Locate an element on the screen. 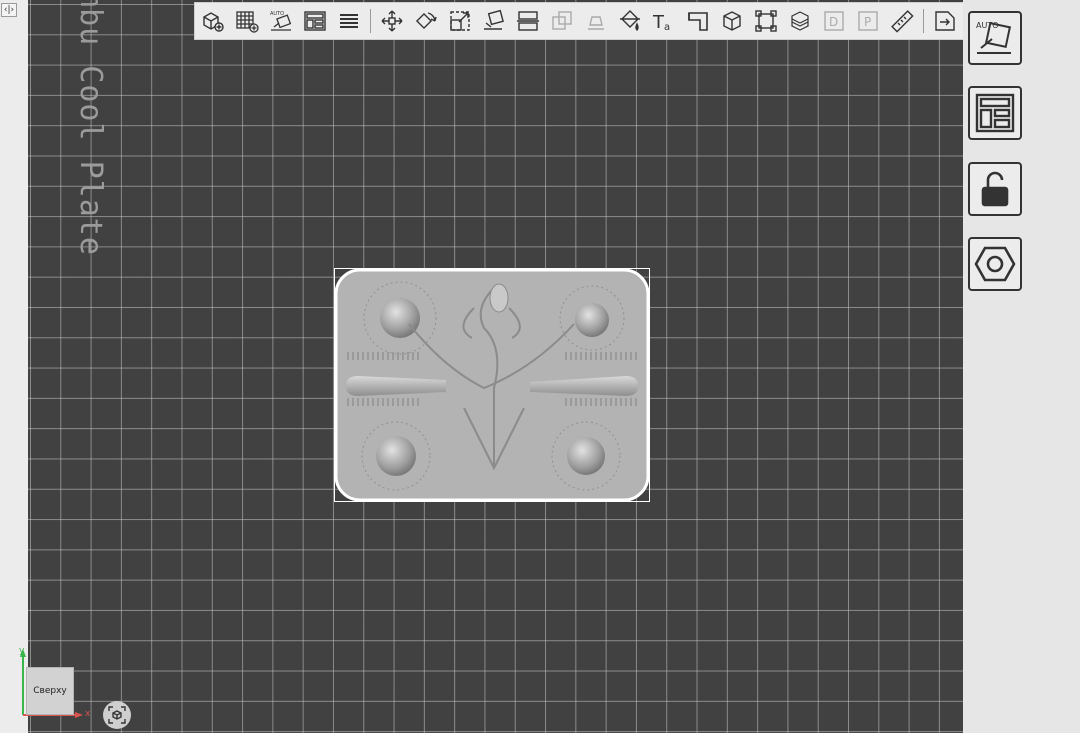 This screenshot has width=1080, height=733. auto-label: AUTO is located at coordinates (987, 25).